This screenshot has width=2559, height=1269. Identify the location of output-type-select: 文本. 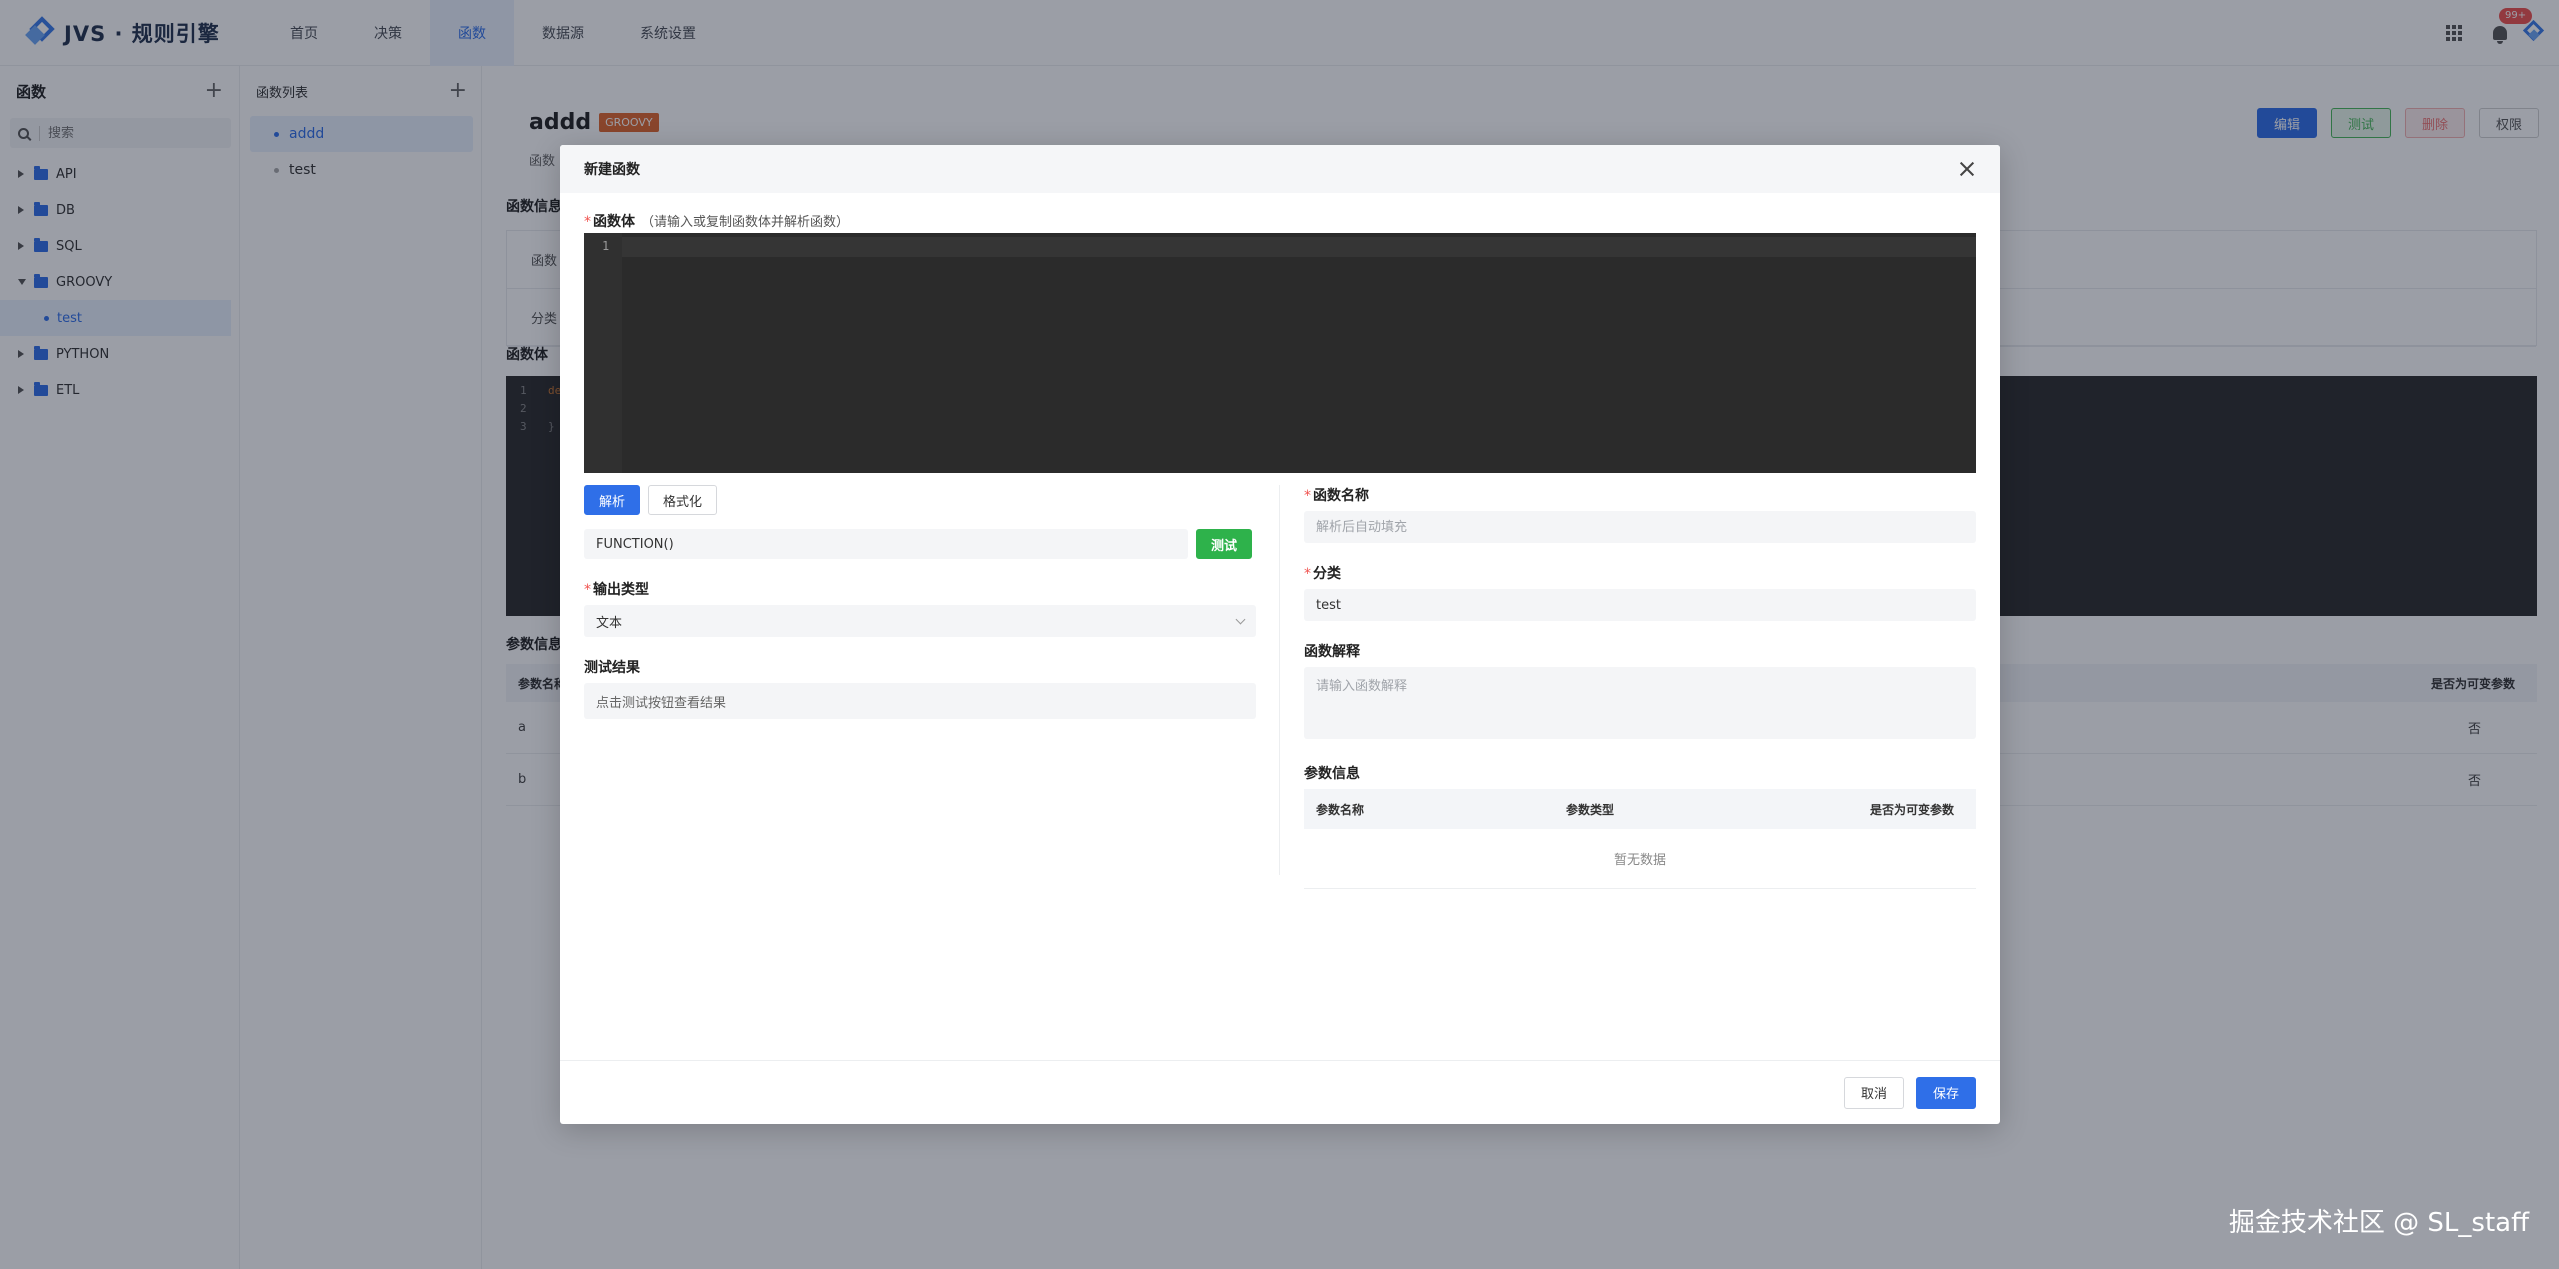
(920, 621).